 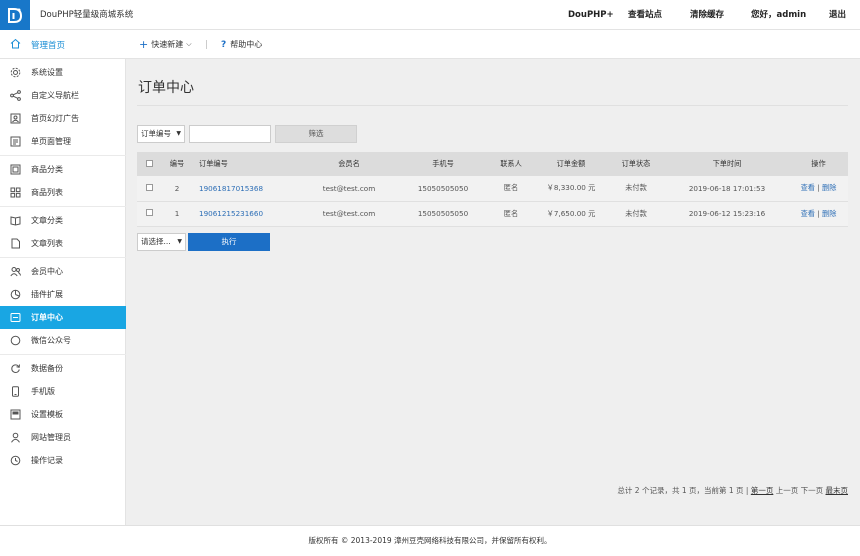 What do you see at coordinates (430, 540) in the screenshot?
I see `copyright-text: 版权所有 © 2013-2019 漳州豆壳网络科技有限公司，并保留所有权利。` at bounding box center [430, 540].